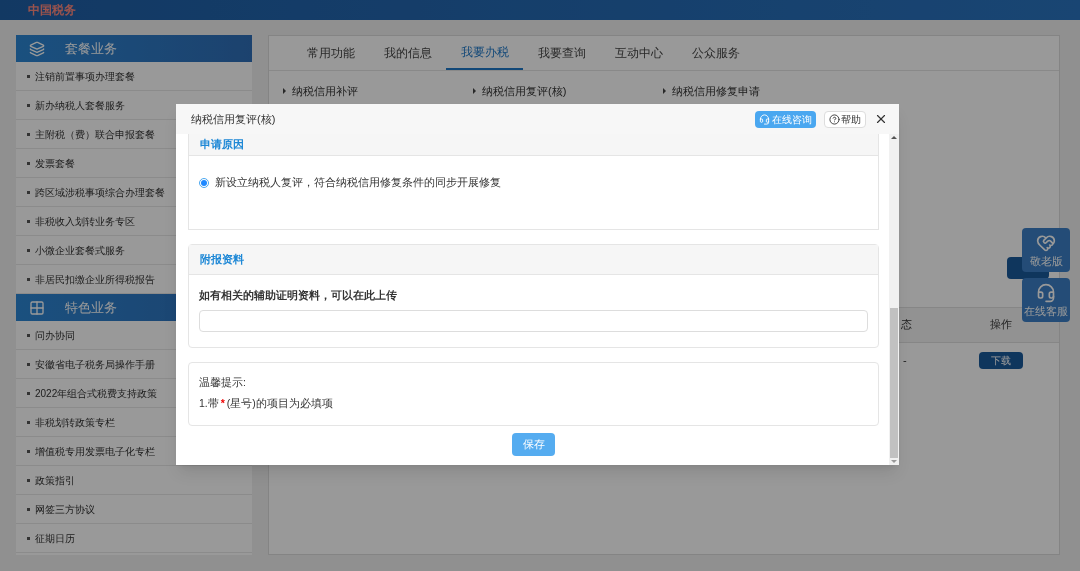 This screenshot has height=571, width=1080. I want to click on item-label: 问办协同, so click(55, 335).